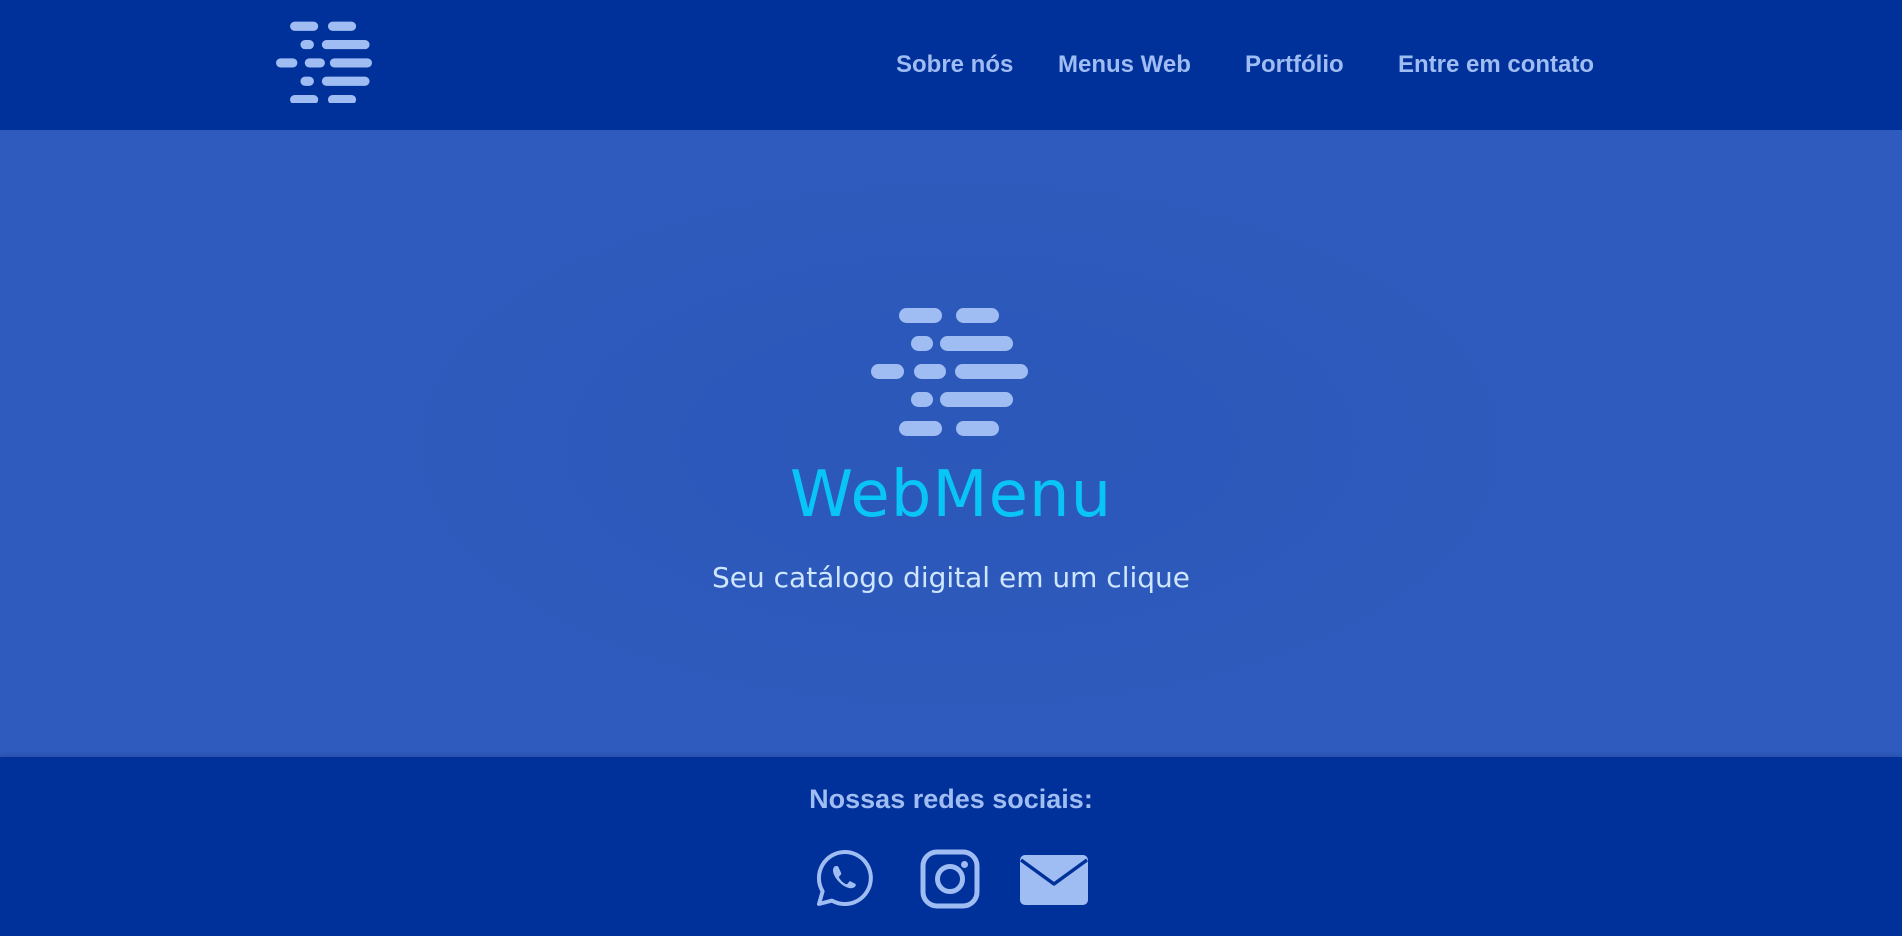 The image size is (1902, 936). Describe the element at coordinates (950, 879) in the screenshot. I see `instagram-icon` at that location.